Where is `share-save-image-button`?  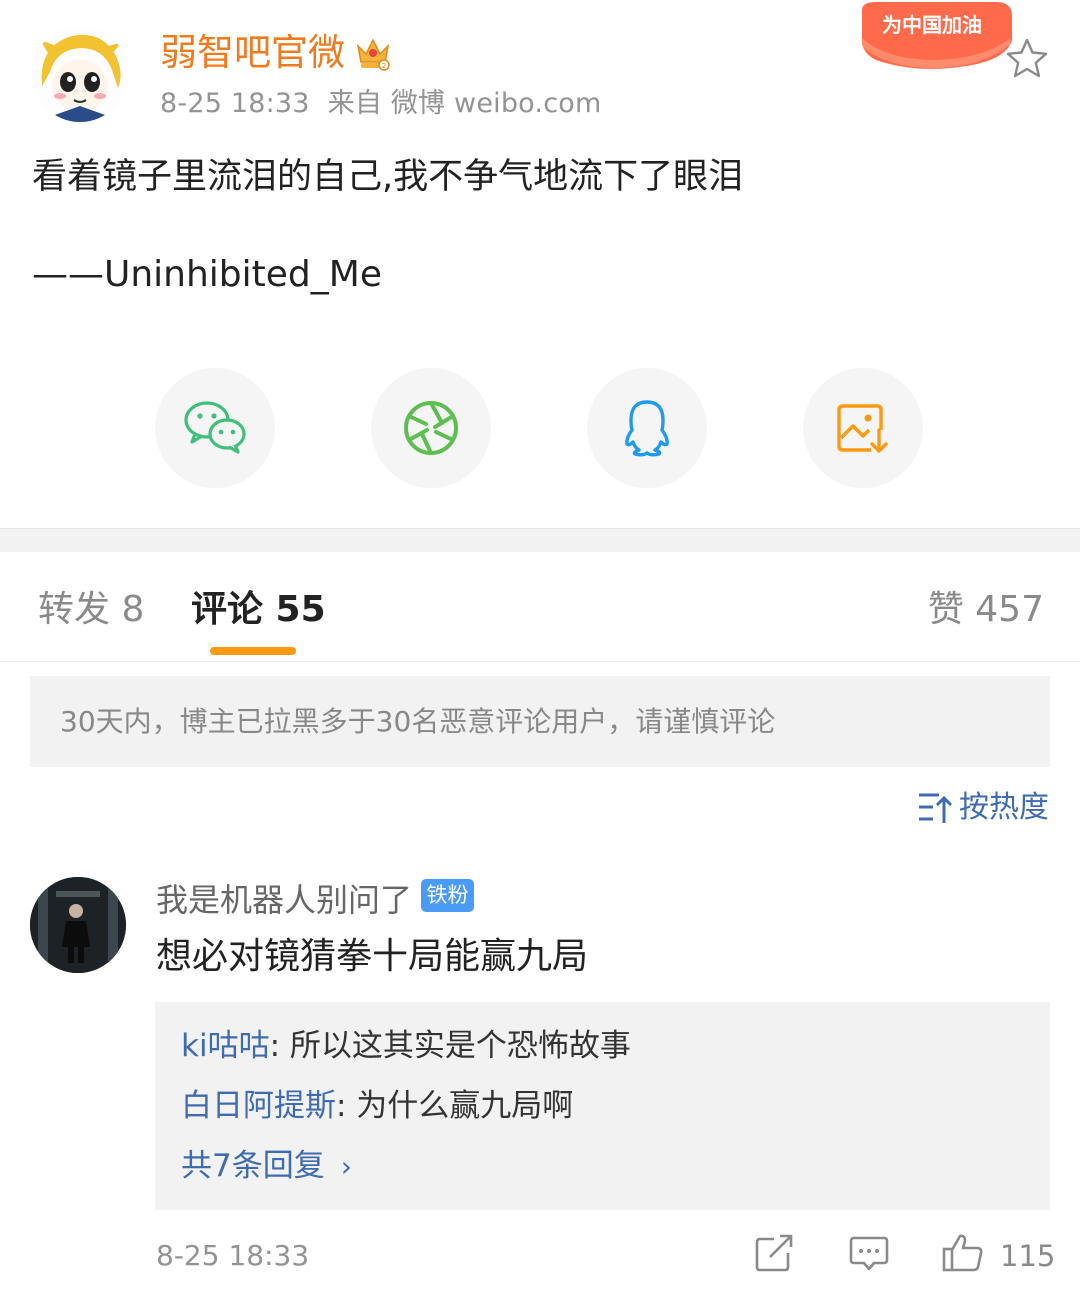 share-save-image-button is located at coordinates (863, 428).